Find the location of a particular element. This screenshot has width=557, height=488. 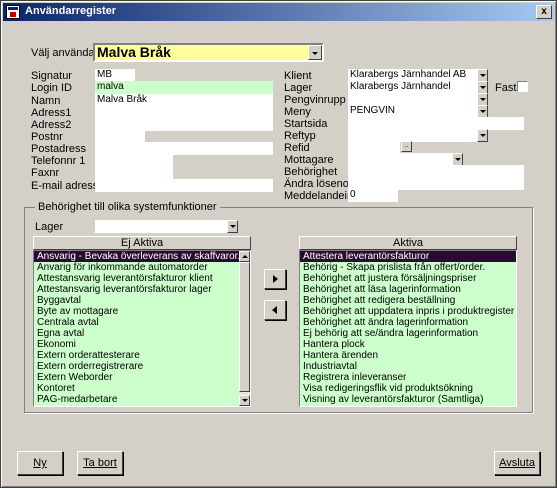

list-item: Kontoret is located at coordinates (142, 388).